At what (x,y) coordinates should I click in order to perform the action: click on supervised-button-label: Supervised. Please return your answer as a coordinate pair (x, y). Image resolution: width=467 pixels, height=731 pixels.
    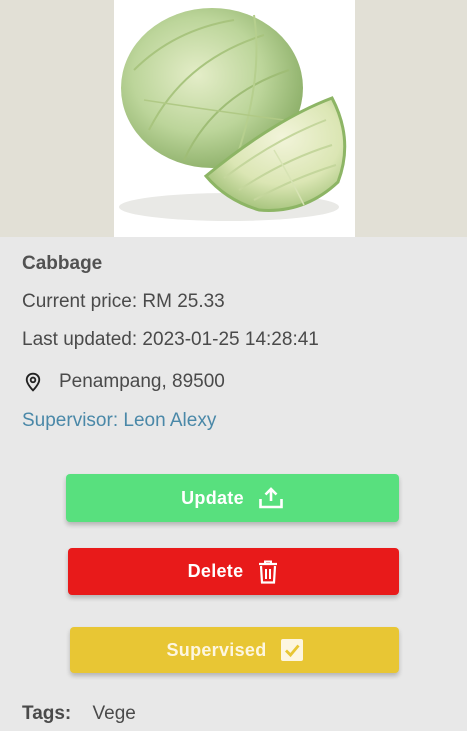
    Looking at the image, I should click on (216, 649).